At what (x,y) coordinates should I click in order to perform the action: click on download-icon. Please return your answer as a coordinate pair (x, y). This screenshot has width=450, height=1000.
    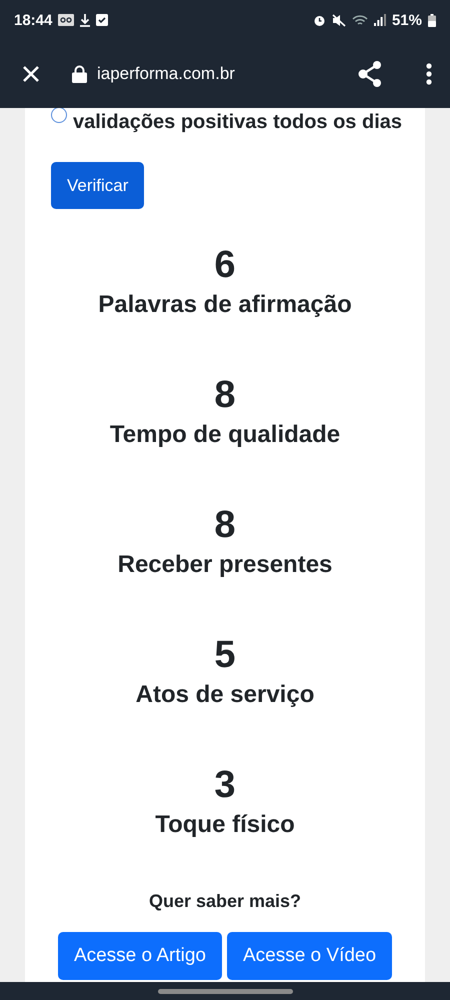
    Looking at the image, I should click on (85, 20).